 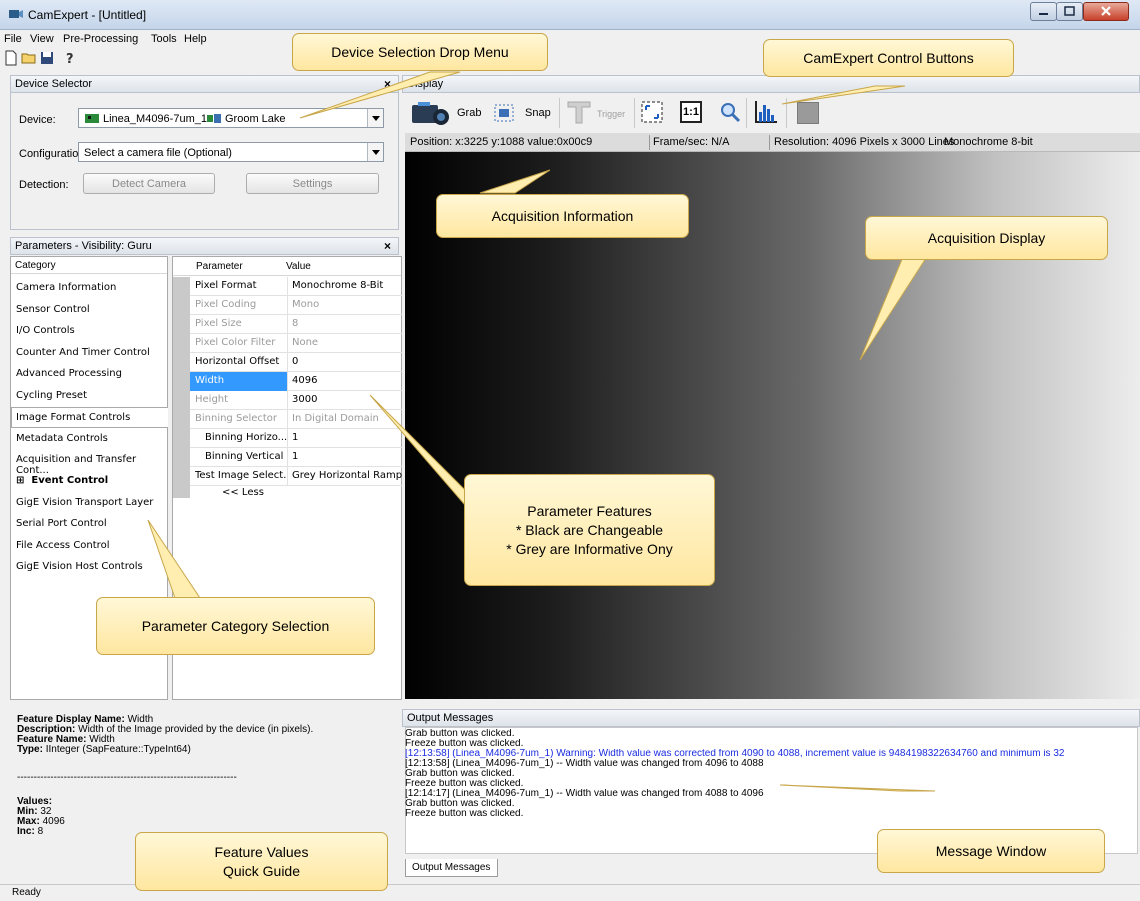 What do you see at coordinates (90, 331) in the screenshot?
I see `category-item: I/O Controls` at bounding box center [90, 331].